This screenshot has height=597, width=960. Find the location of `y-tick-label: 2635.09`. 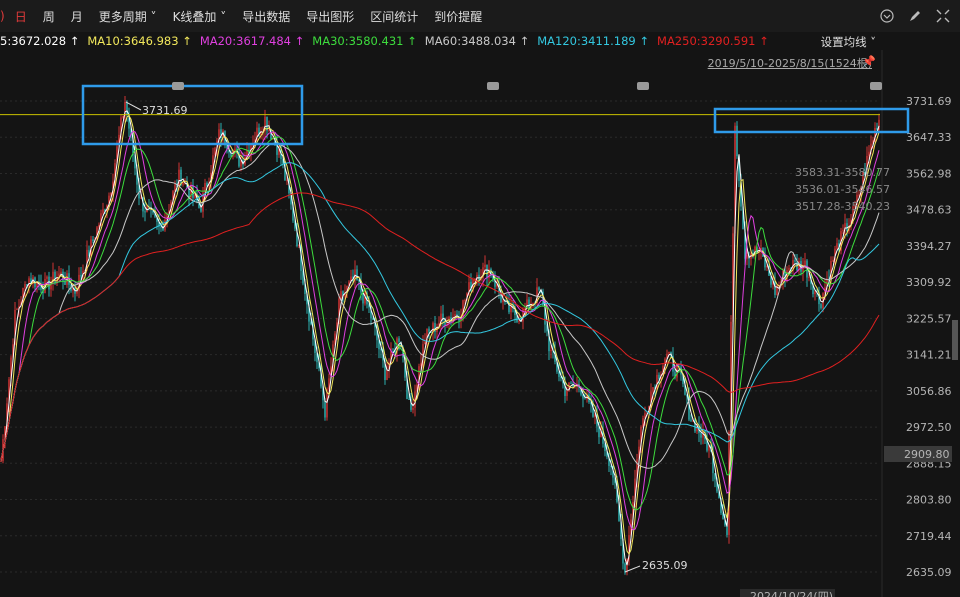

y-tick-label: 2635.09 is located at coordinates (929, 572).